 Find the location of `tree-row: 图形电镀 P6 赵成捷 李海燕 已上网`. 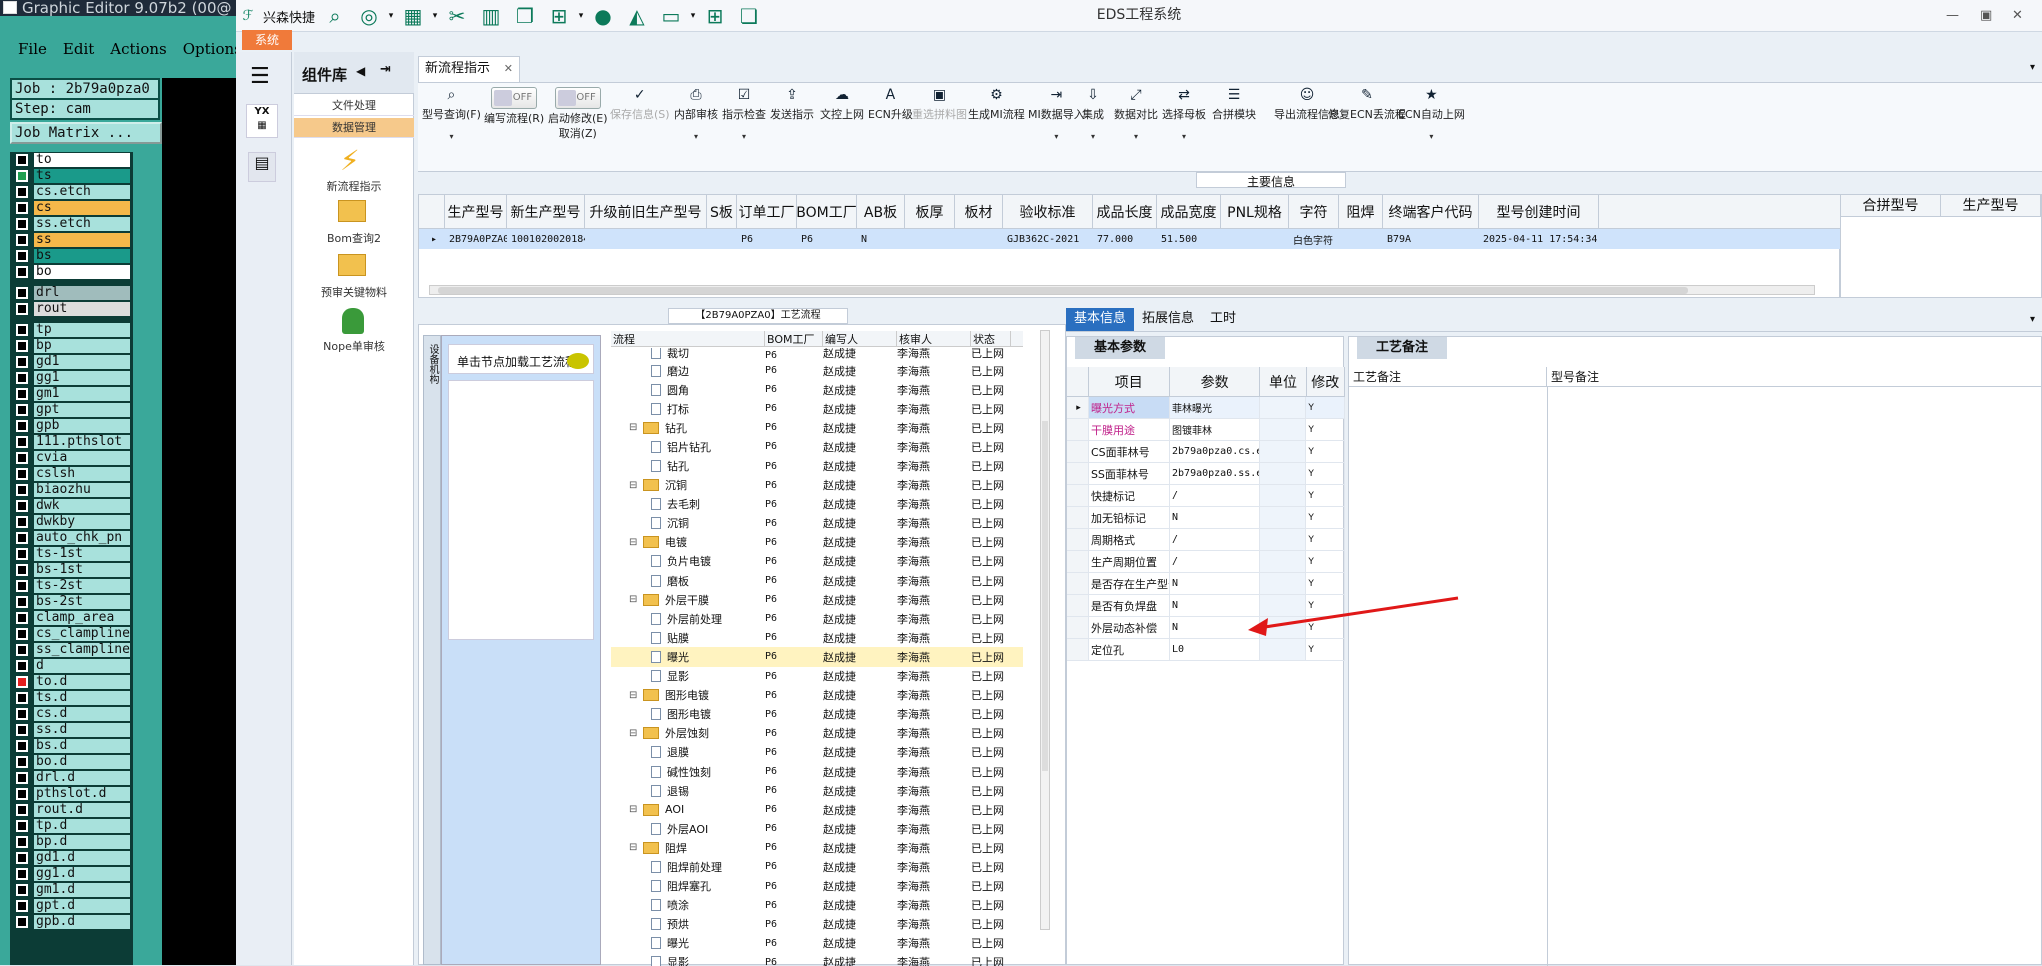

tree-row: 图形电镀 P6 赵成捷 李海燕 已上网 is located at coordinates (817, 714).